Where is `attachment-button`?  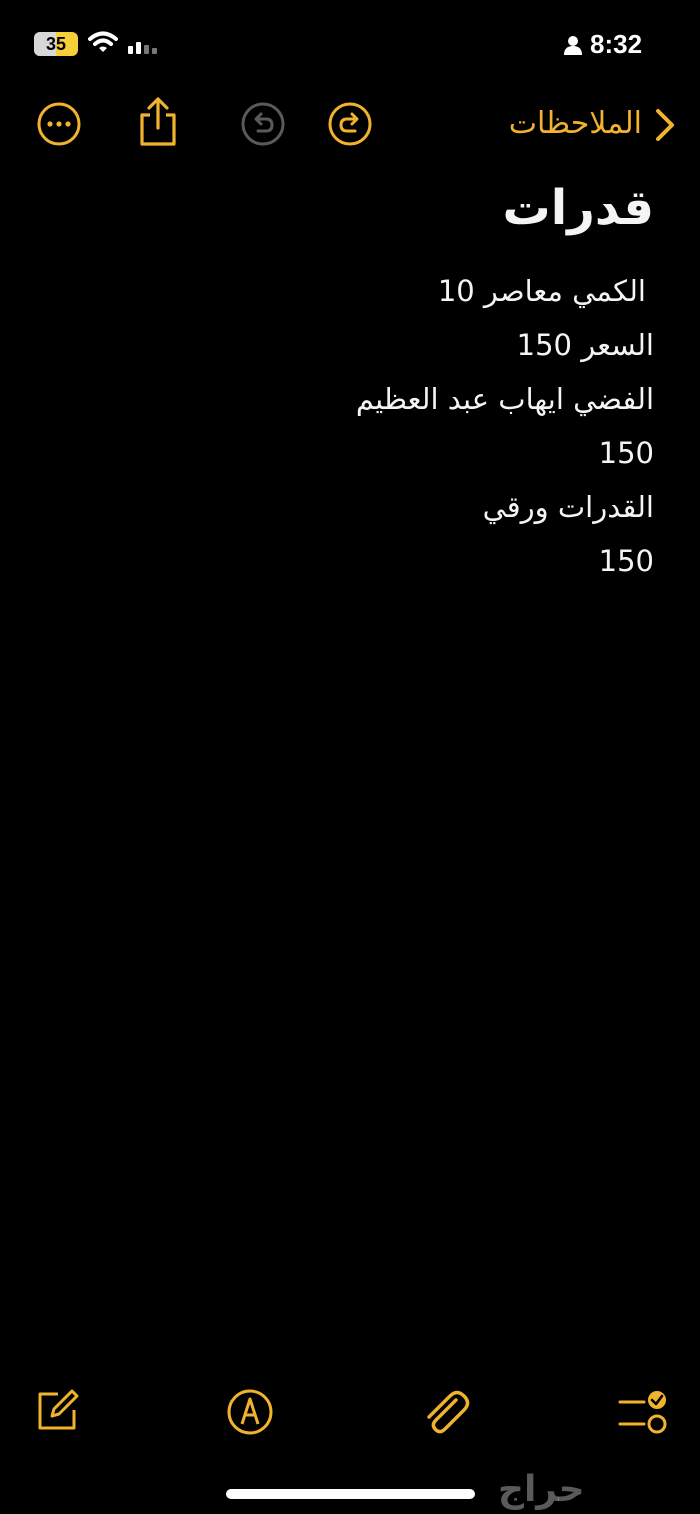 attachment-button is located at coordinates (445, 1414).